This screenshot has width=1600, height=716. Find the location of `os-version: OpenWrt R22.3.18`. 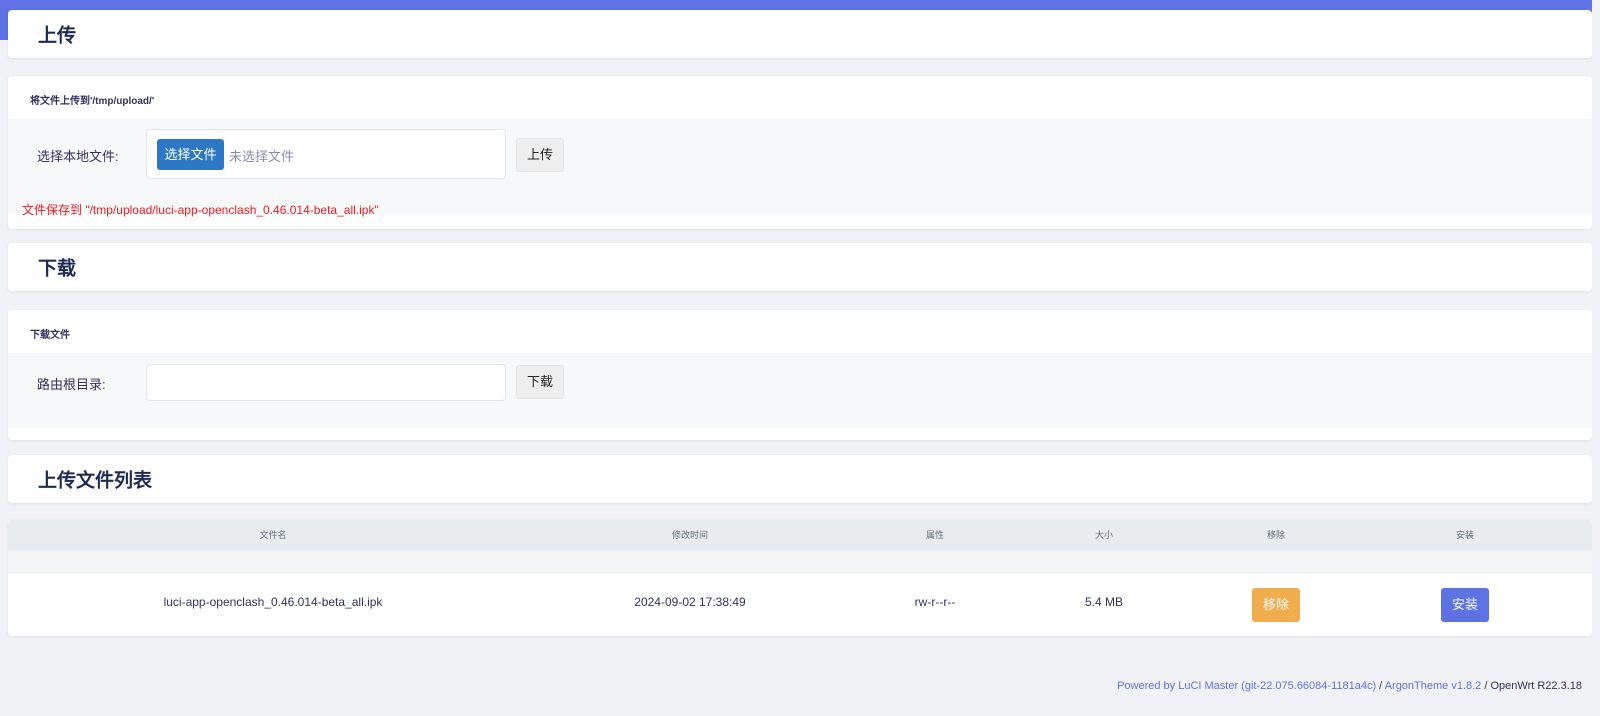

os-version: OpenWrt R22.3.18 is located at coordinates (1536, 686).